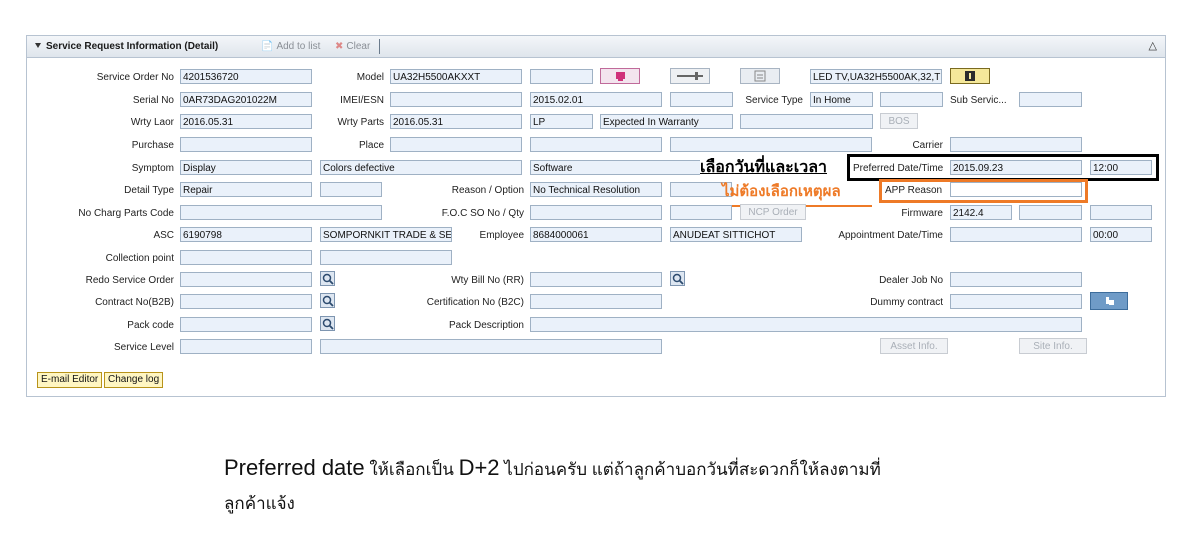 Image resolution: width=1193 pixels, height=541 pixels. I want to click on tv-icon-button, so click(620, 76).